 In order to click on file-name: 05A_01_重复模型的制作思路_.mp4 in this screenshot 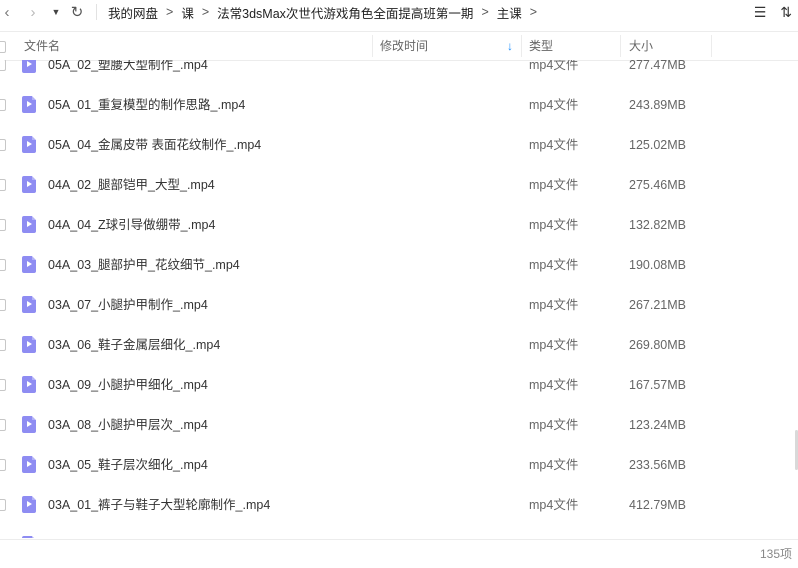, I will do `click(146, 105)`.